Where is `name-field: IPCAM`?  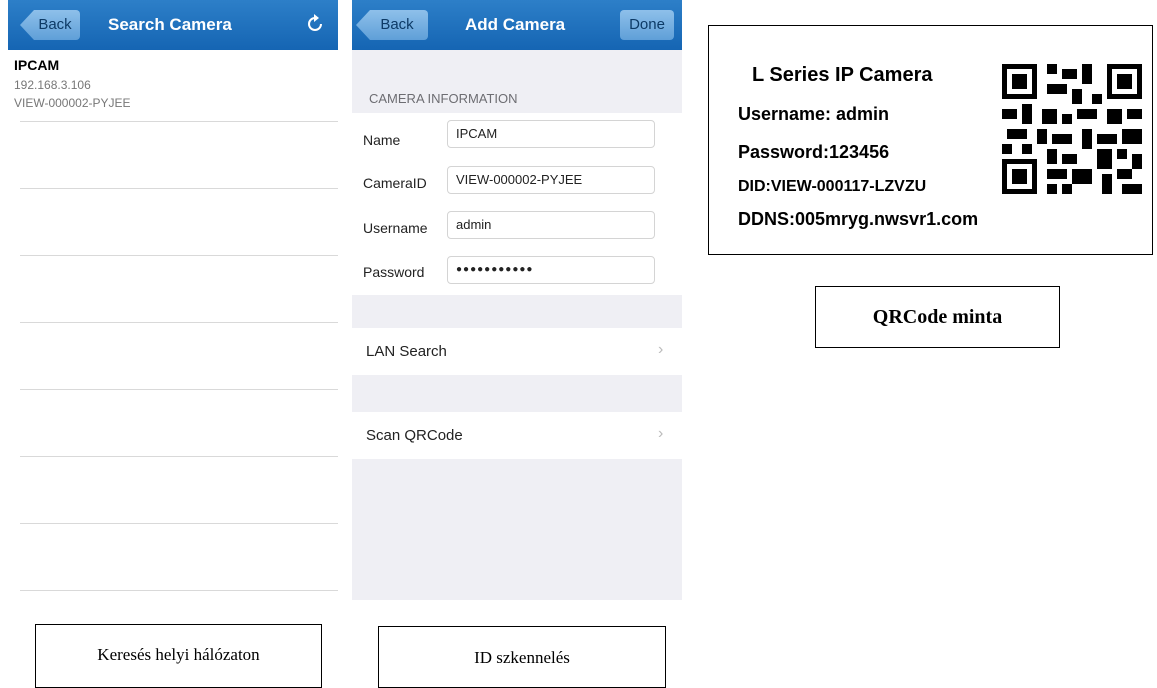
name-field: IPCAM is located at coordinates (551, 134).